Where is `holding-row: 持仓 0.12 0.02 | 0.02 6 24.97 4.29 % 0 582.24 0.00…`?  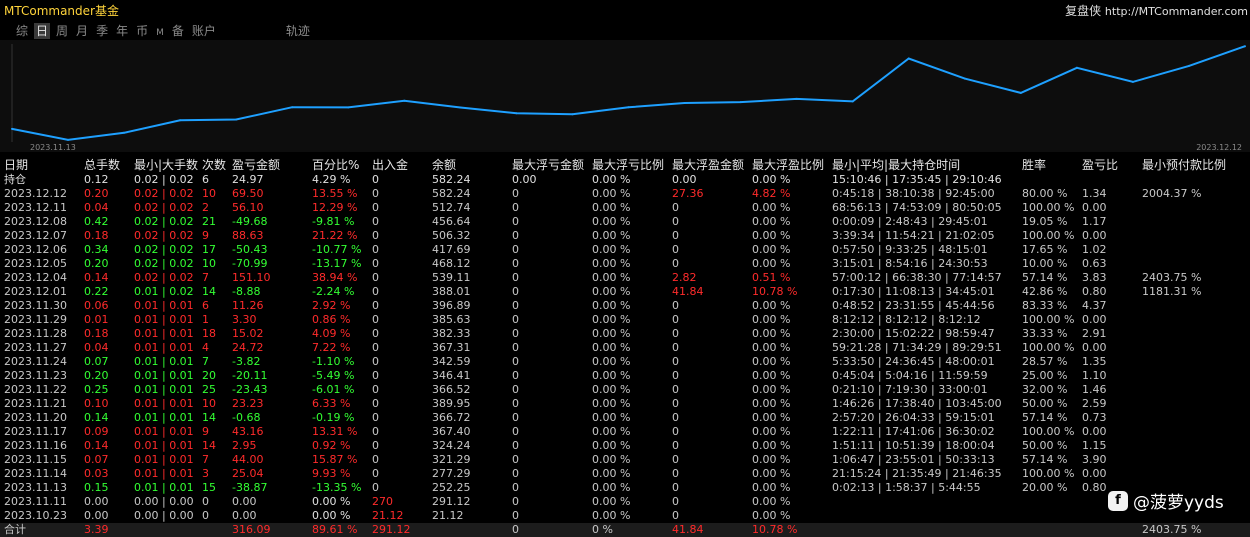 holding-row: 持仓 0.12 0.02 | 0.02 6 24.97 4.29 % 0 582.24 0.00… is located at coordinates (625, 180).